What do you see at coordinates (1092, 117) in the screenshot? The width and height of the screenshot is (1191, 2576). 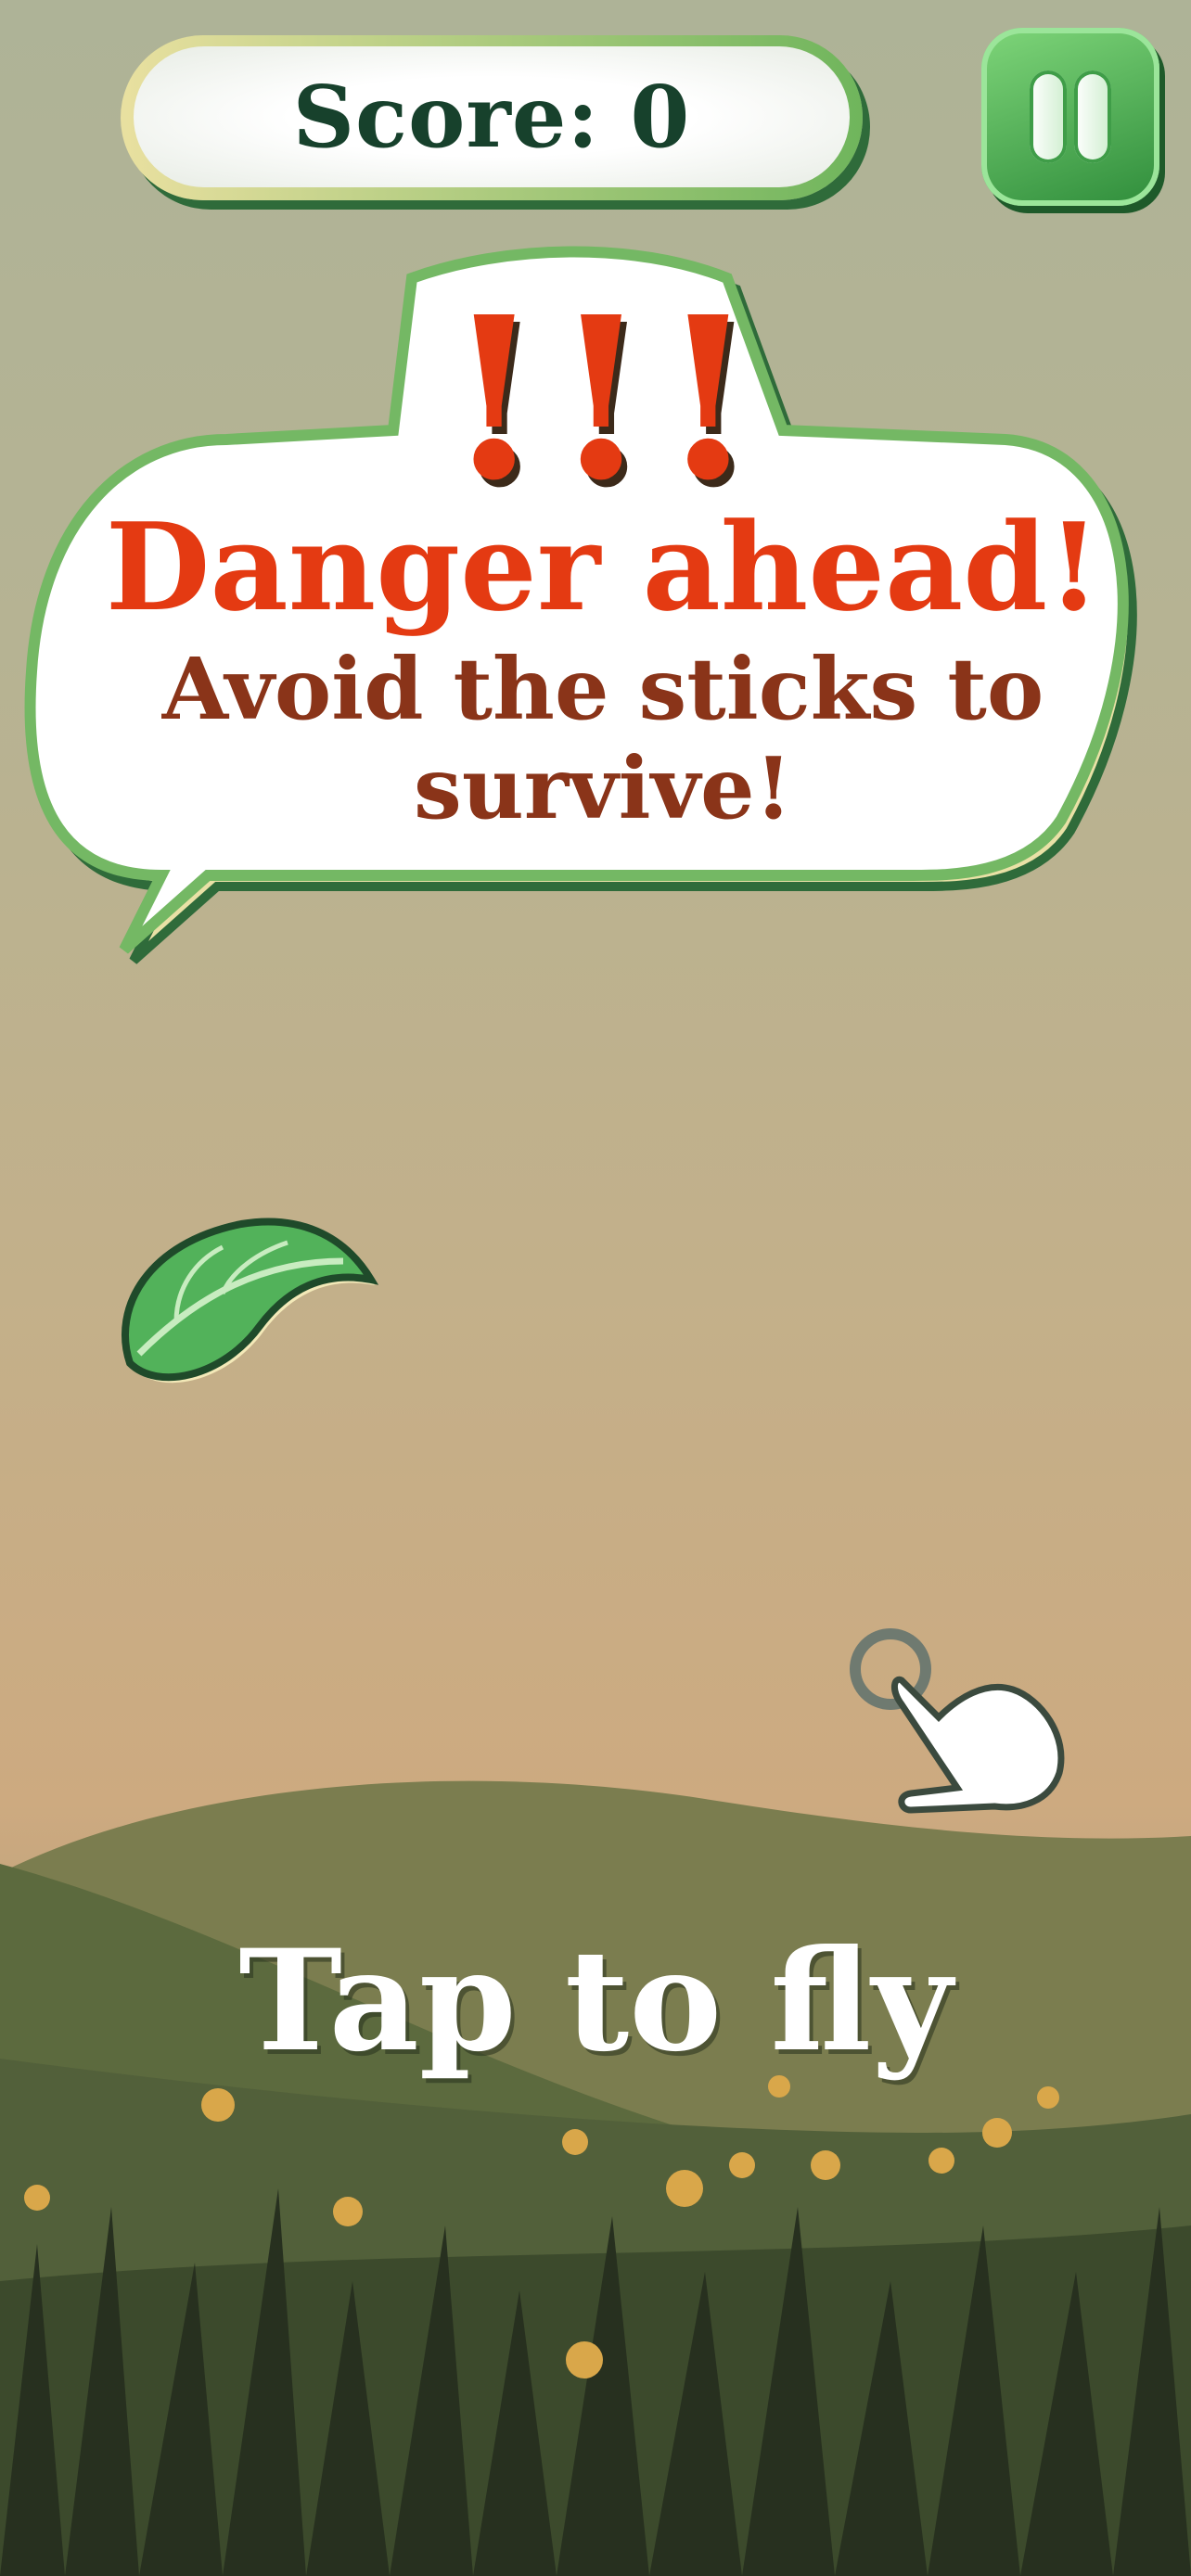 I see `pause-bar-right` at bounding box center [1092, 117].